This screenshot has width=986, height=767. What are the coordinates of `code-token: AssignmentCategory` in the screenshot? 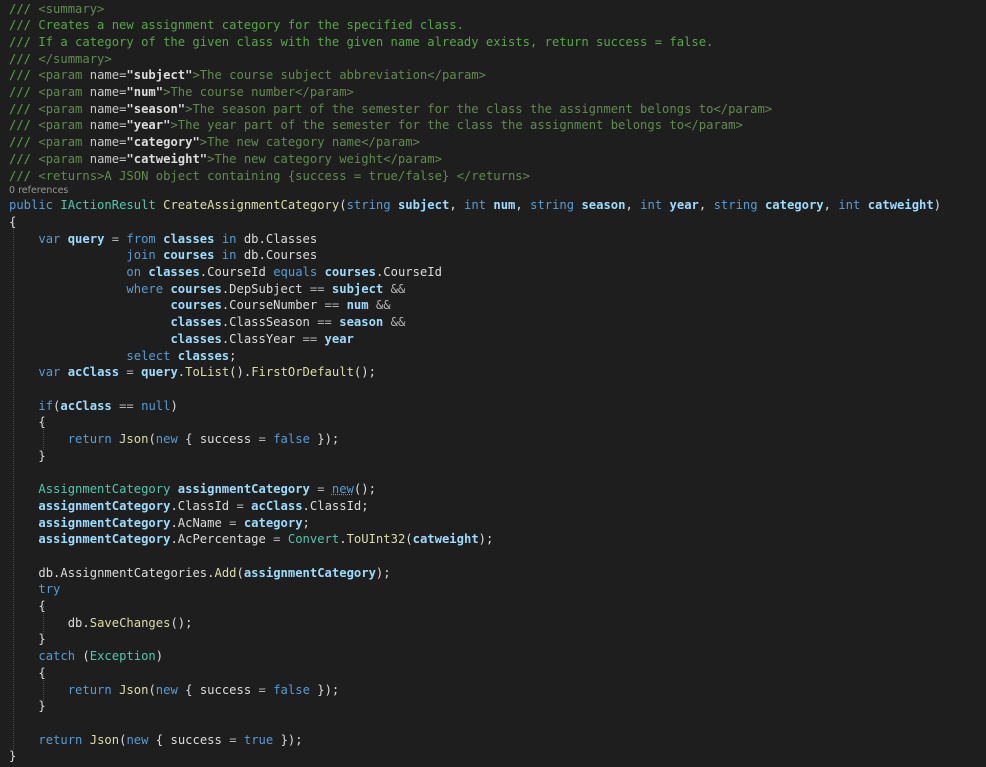 It's located at (108, 489).